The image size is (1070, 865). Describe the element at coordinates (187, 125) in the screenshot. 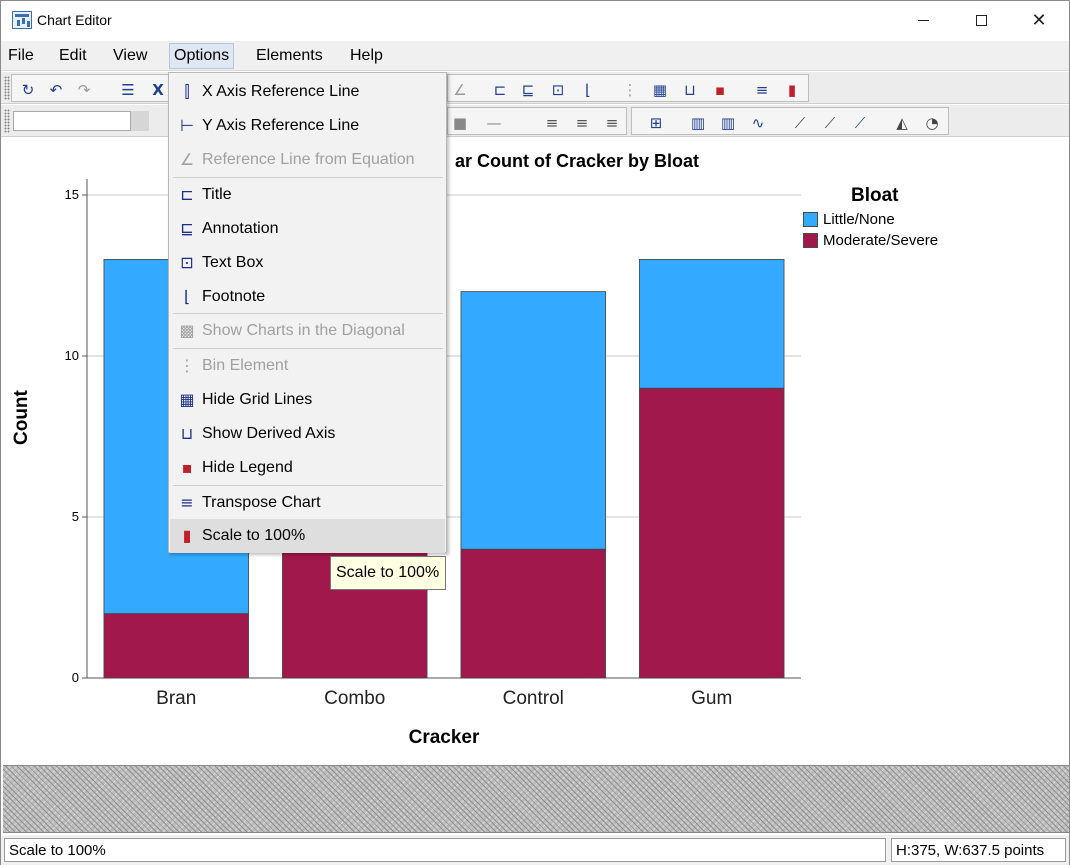

I see `y-axis-reference-line-icon: ⊢` at that location.